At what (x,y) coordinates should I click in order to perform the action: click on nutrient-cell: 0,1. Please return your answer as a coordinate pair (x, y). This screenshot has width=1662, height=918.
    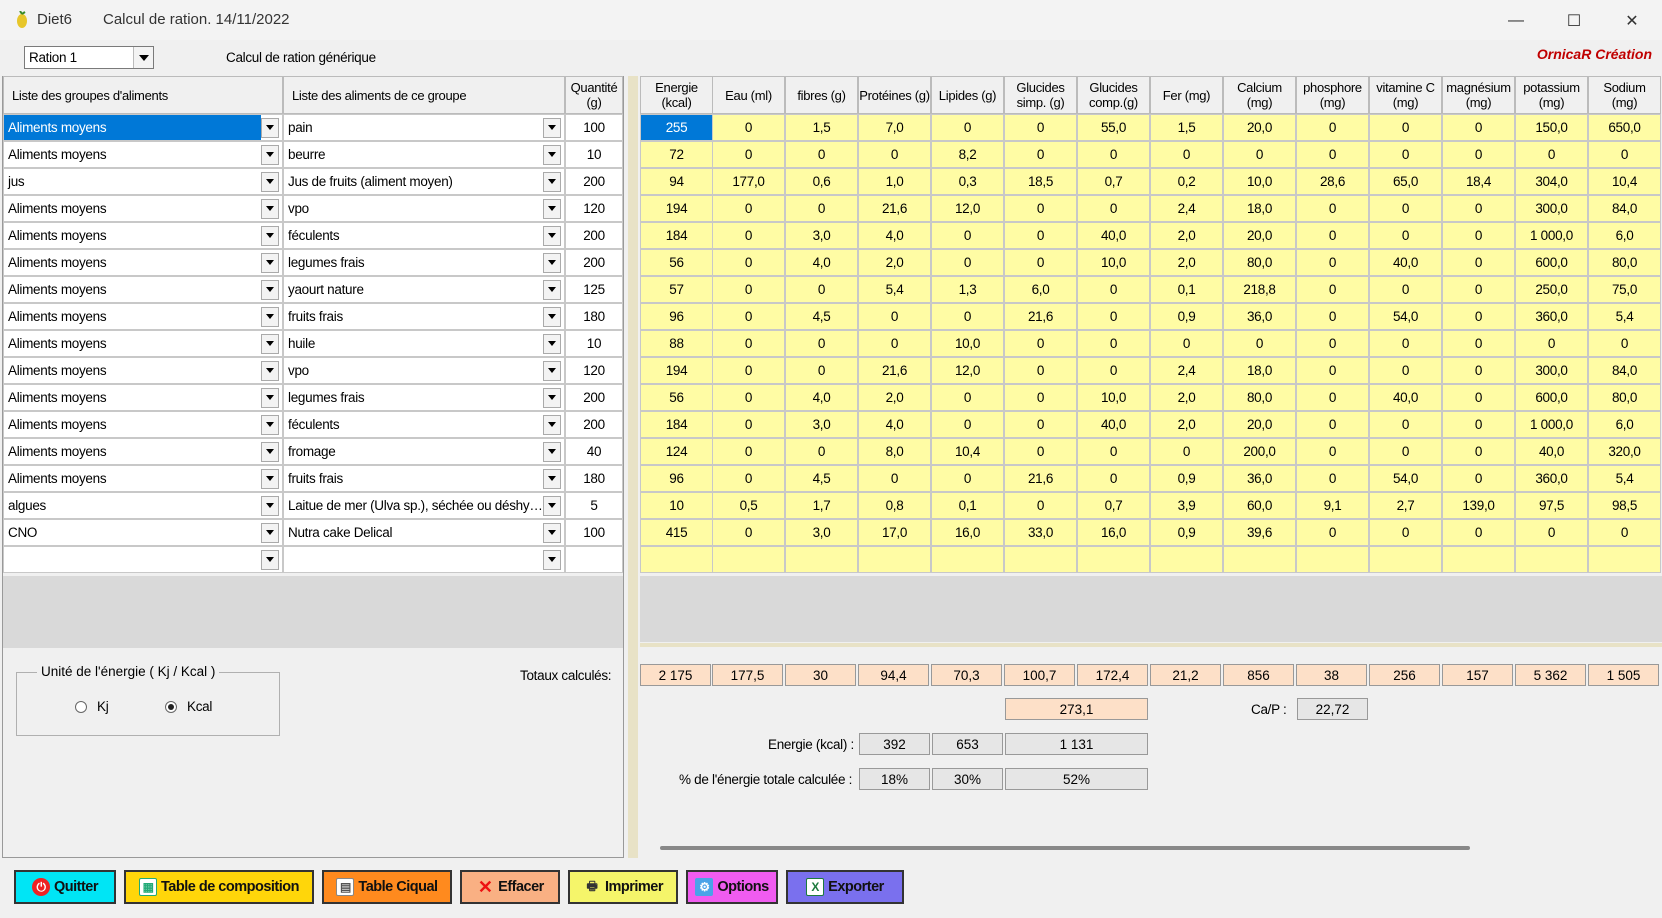
    Looking at the image, I should click on (967, 505).